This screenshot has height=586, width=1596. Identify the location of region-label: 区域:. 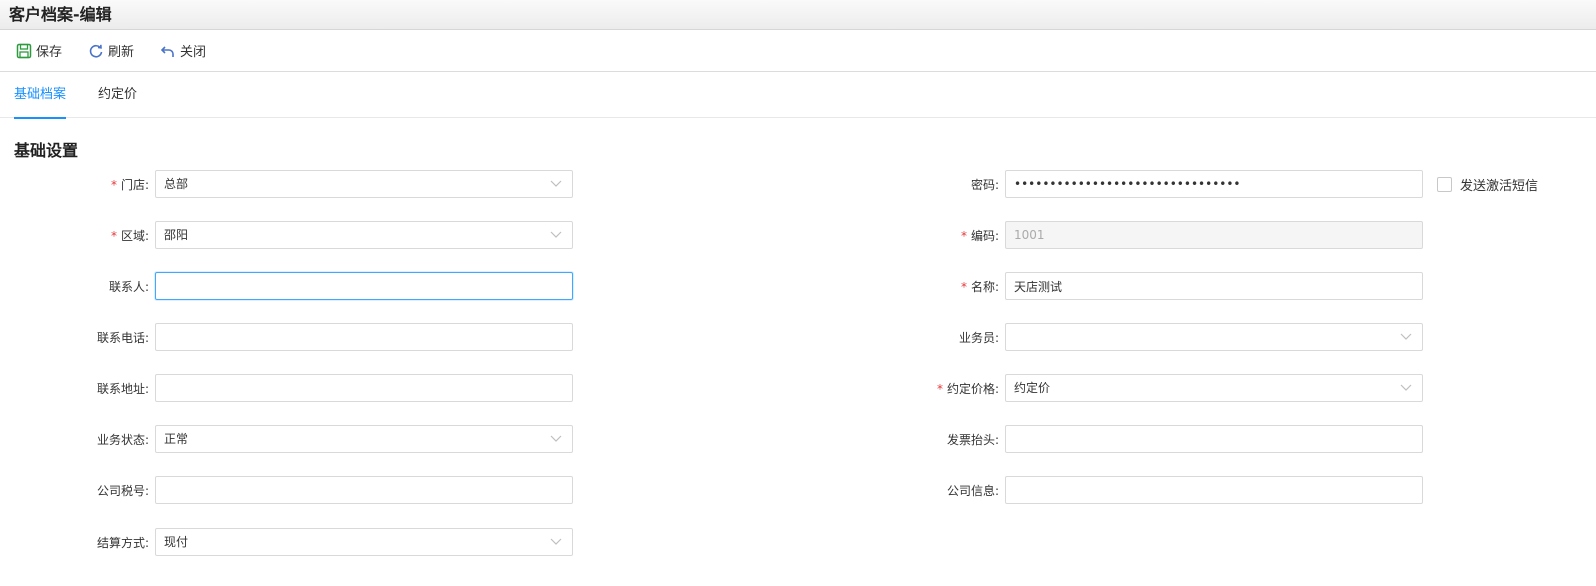
(134, 235).